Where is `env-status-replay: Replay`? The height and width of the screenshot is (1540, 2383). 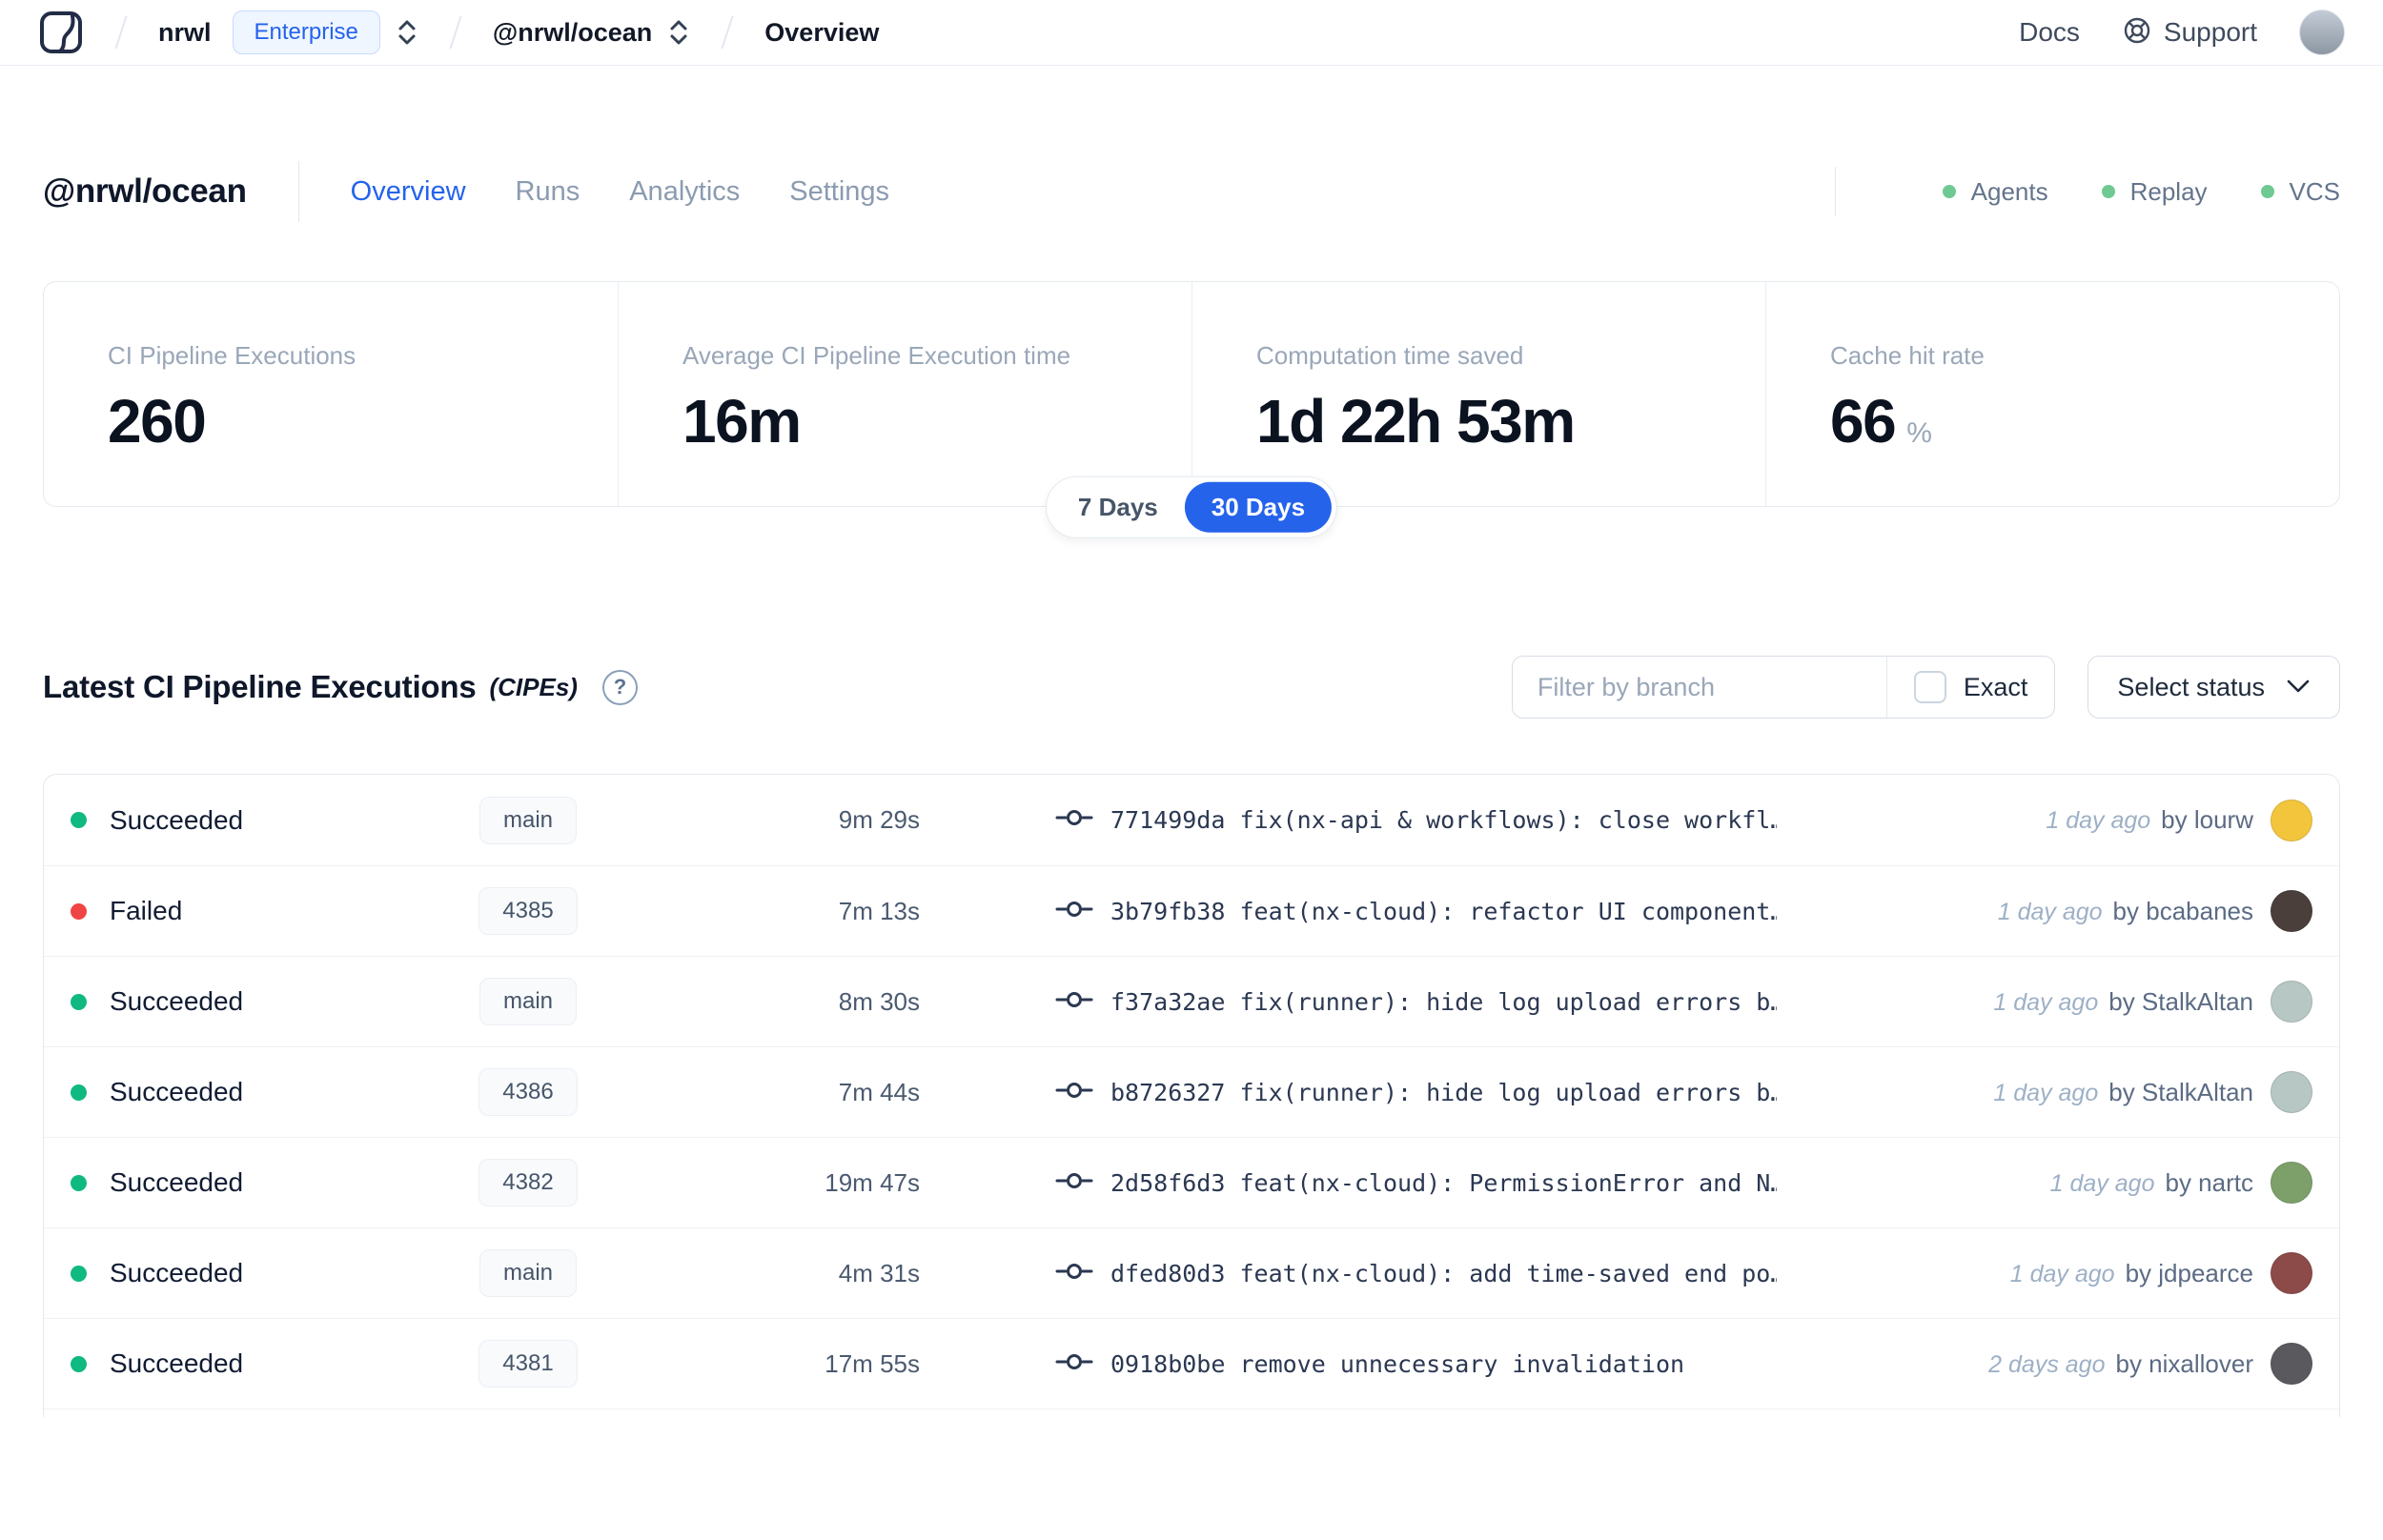 env-status-replay: Replay is located at coordinates (2155, 191).